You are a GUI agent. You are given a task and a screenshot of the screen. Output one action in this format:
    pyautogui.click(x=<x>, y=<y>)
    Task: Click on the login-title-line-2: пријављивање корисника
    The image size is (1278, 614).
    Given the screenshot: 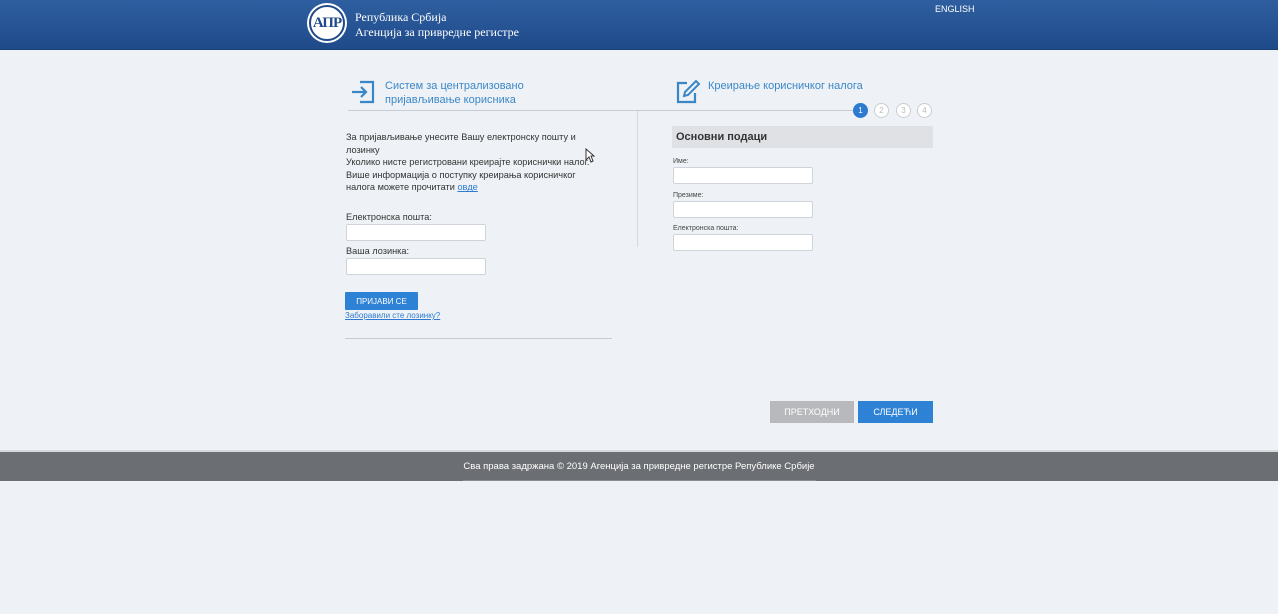 What is the action you would take?
    pyautogui.click(x=450, y=100)
    